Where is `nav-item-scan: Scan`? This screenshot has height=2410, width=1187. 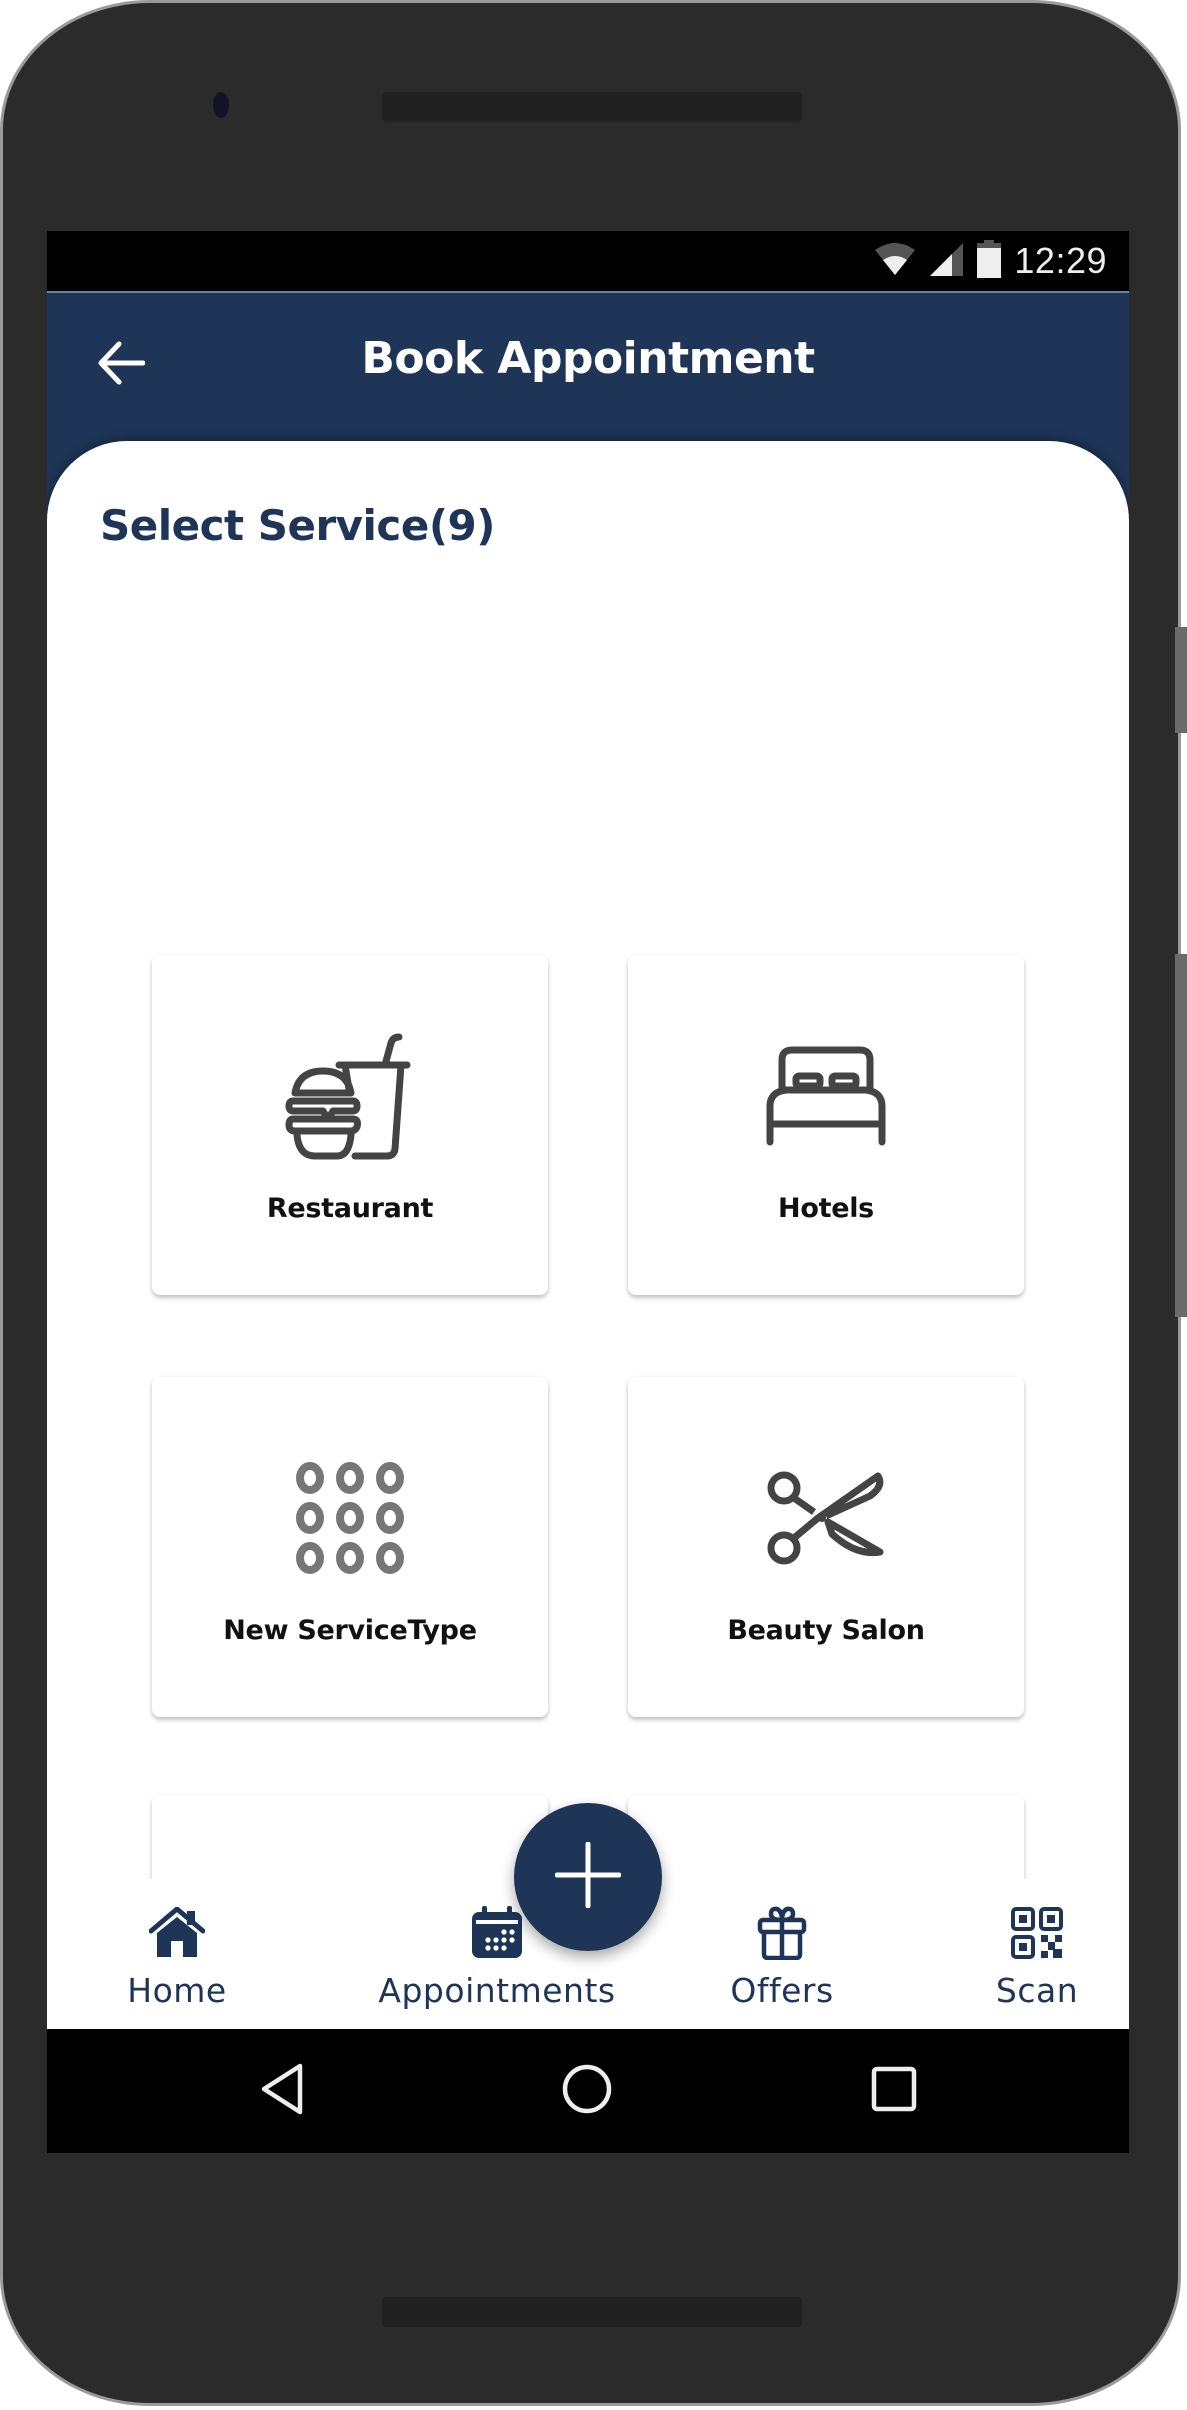 nav-item-scan: Scan is located at coordinates (1037, 1954).